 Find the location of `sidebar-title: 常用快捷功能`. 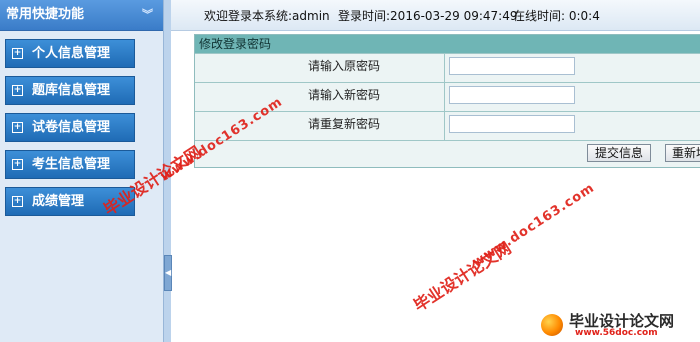

sidebar-title: 常用快捷功能 is located at coordinates (45, 14).